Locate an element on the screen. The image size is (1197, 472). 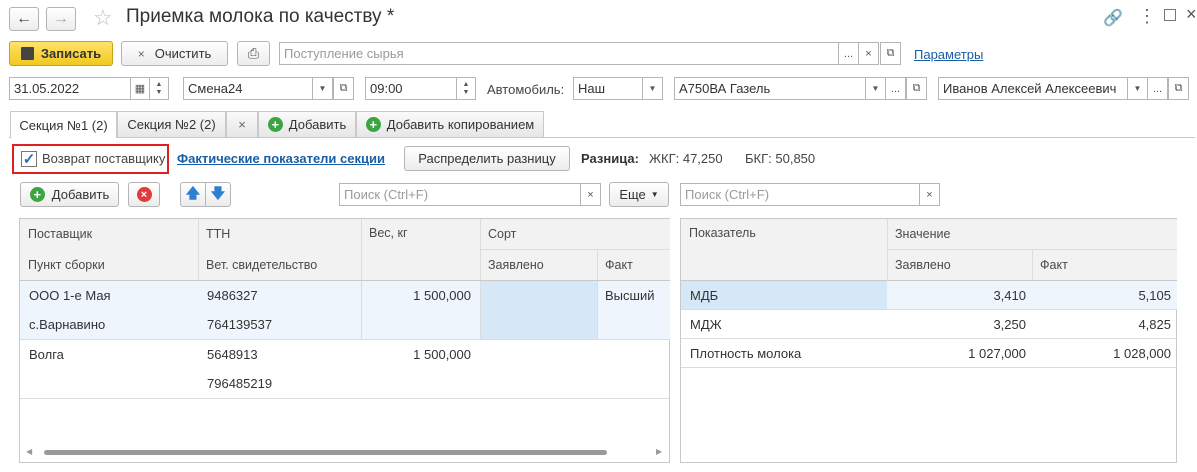
more-button: Еще ▼ is located at coordinates (639, 194).